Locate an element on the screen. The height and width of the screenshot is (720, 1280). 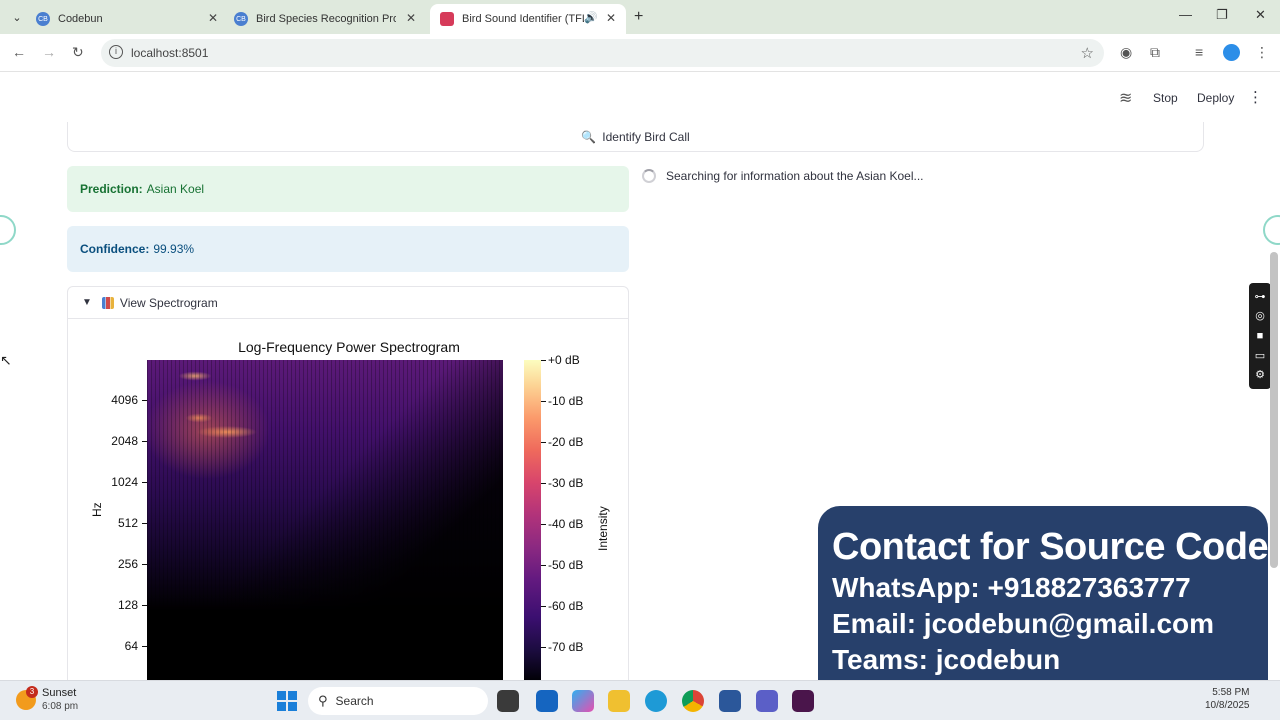
y-tick-label: 512 is located at coordinates (127, 523).